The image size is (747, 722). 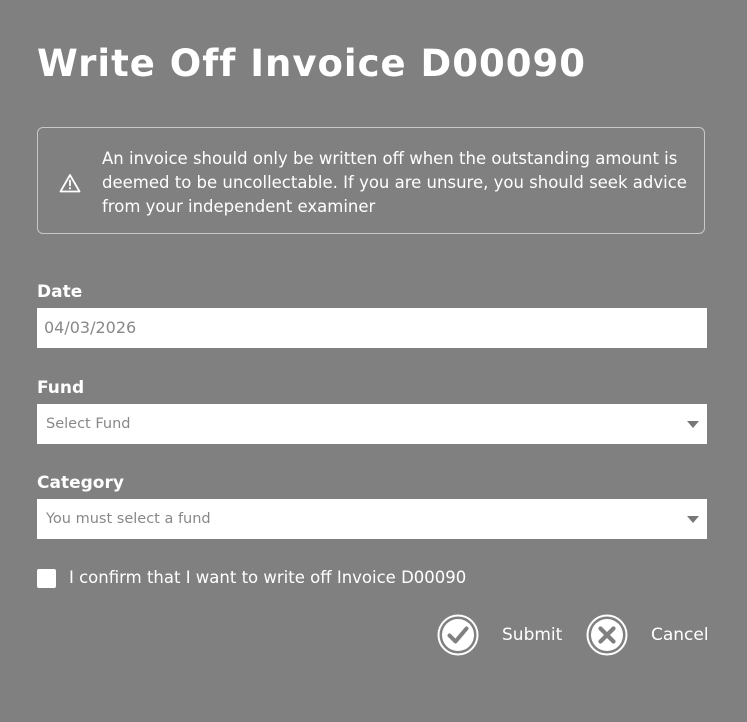 What do you see at coordinates (532, 635) in the screenshot?
I see `submit-label: Submit` at bounding box center [532, 635].